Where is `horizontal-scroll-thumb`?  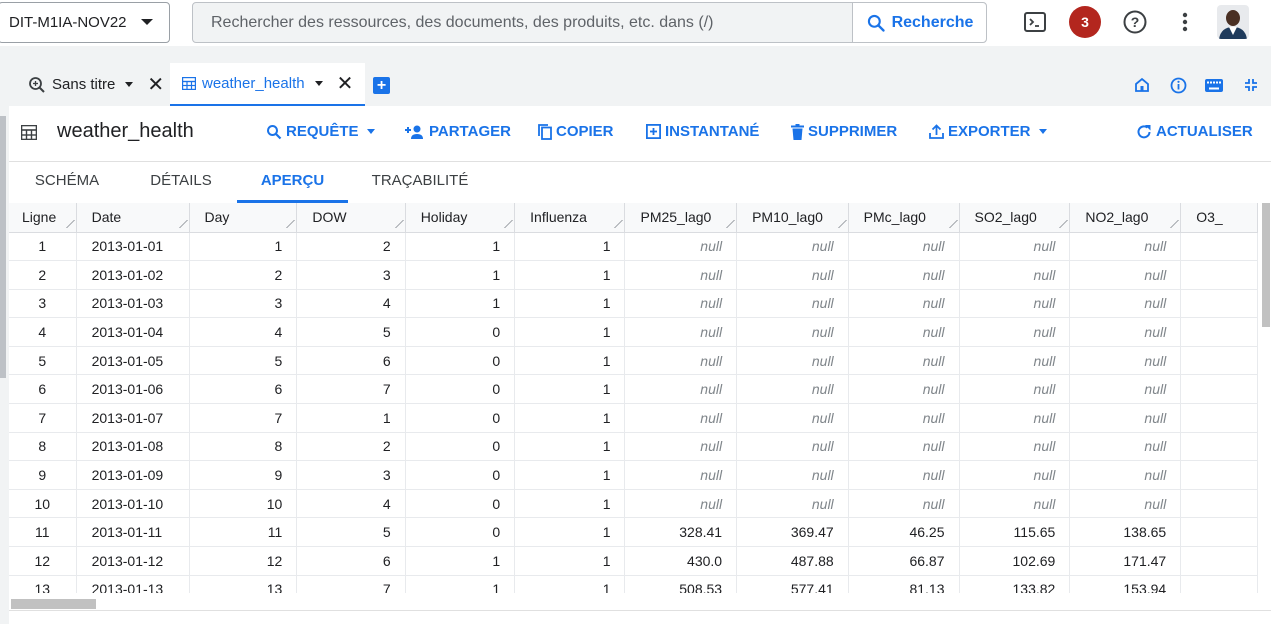 horizontal-scroll-thumb is located at coordinates (53, 604).